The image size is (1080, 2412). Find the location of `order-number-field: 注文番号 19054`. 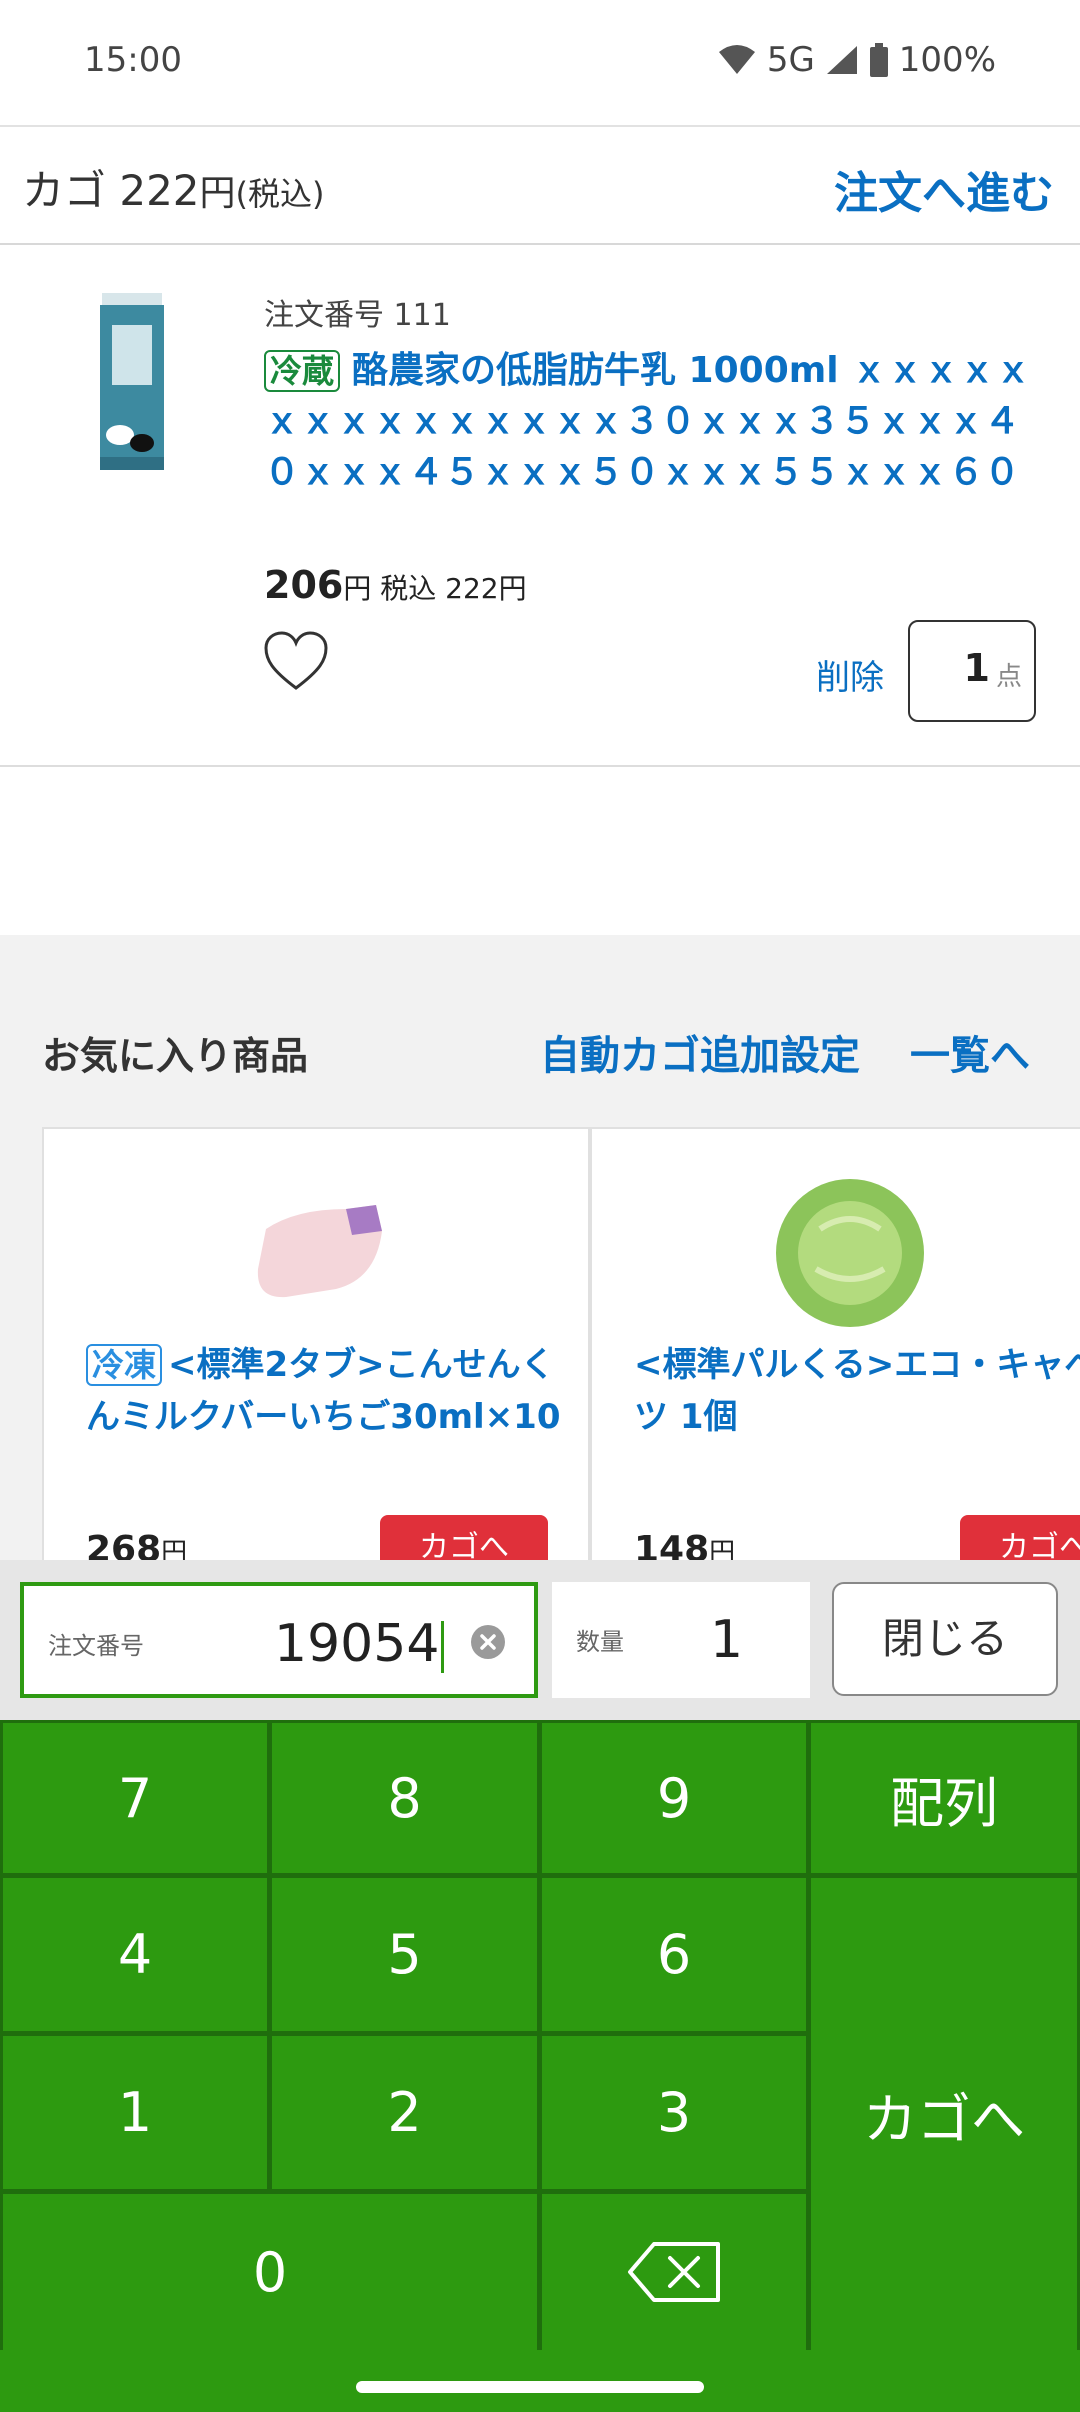

order-number-field: 注文番号 19054 is located at coordinates (279, 1640).